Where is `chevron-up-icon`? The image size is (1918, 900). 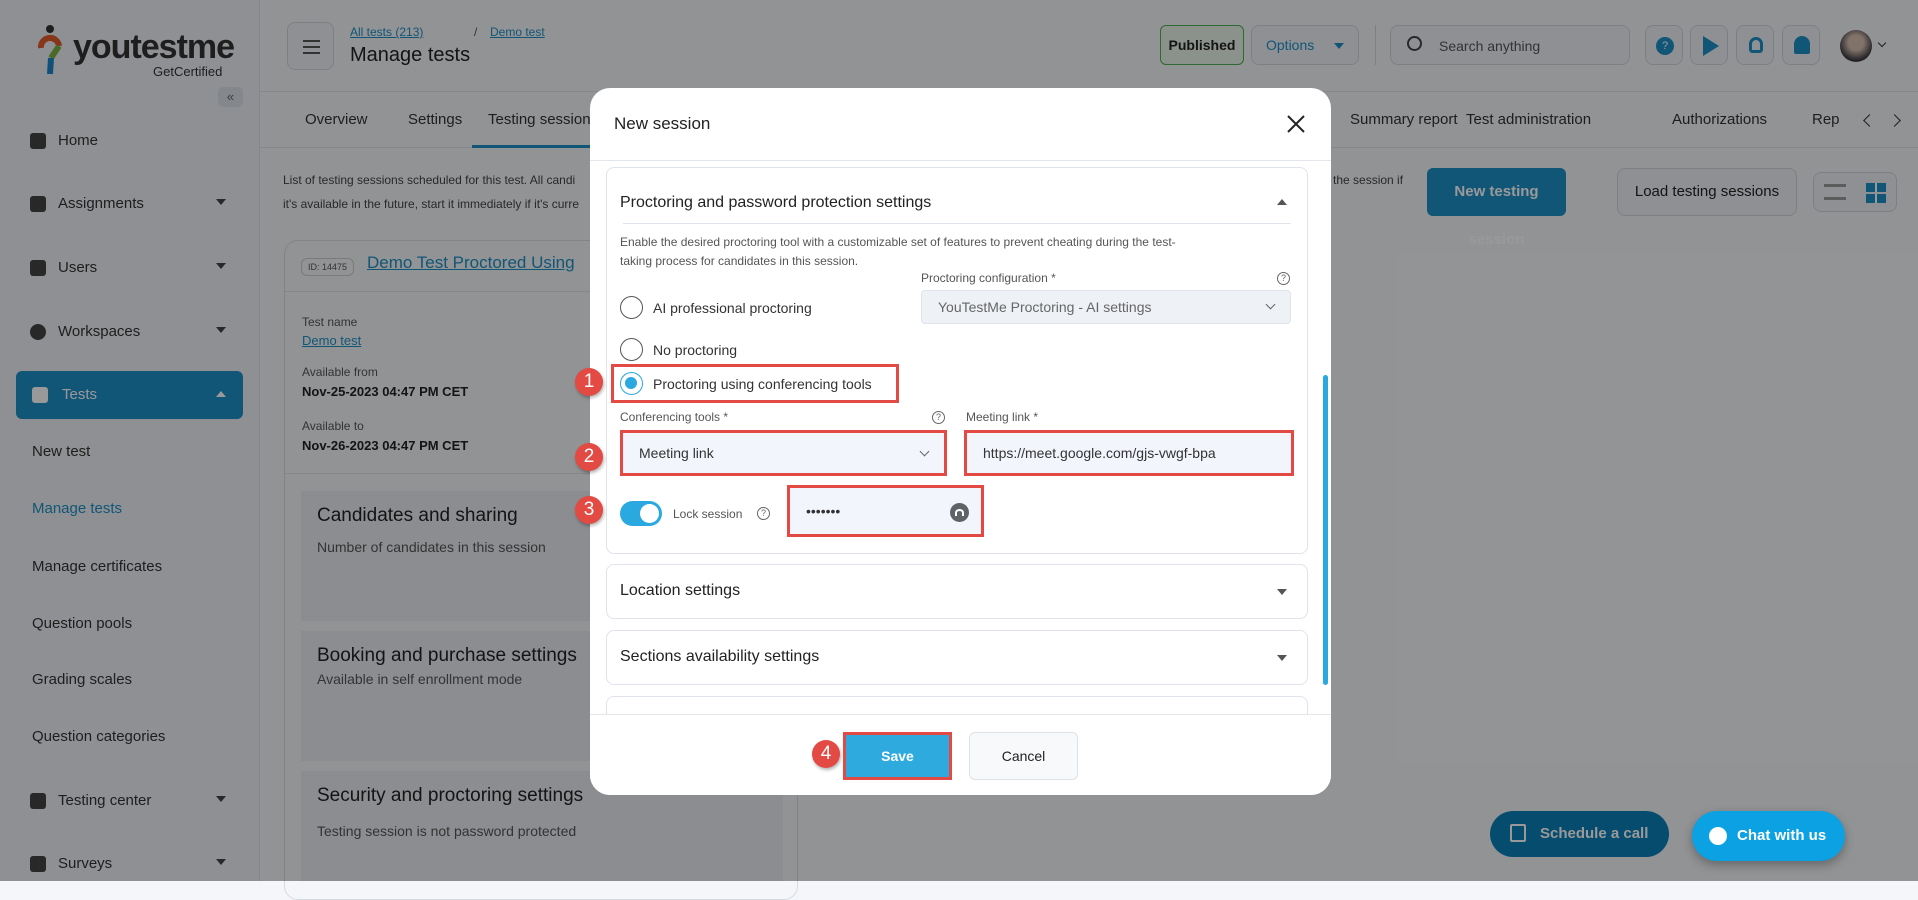 chevron-up-icon is located at coordinates (1282, 202).